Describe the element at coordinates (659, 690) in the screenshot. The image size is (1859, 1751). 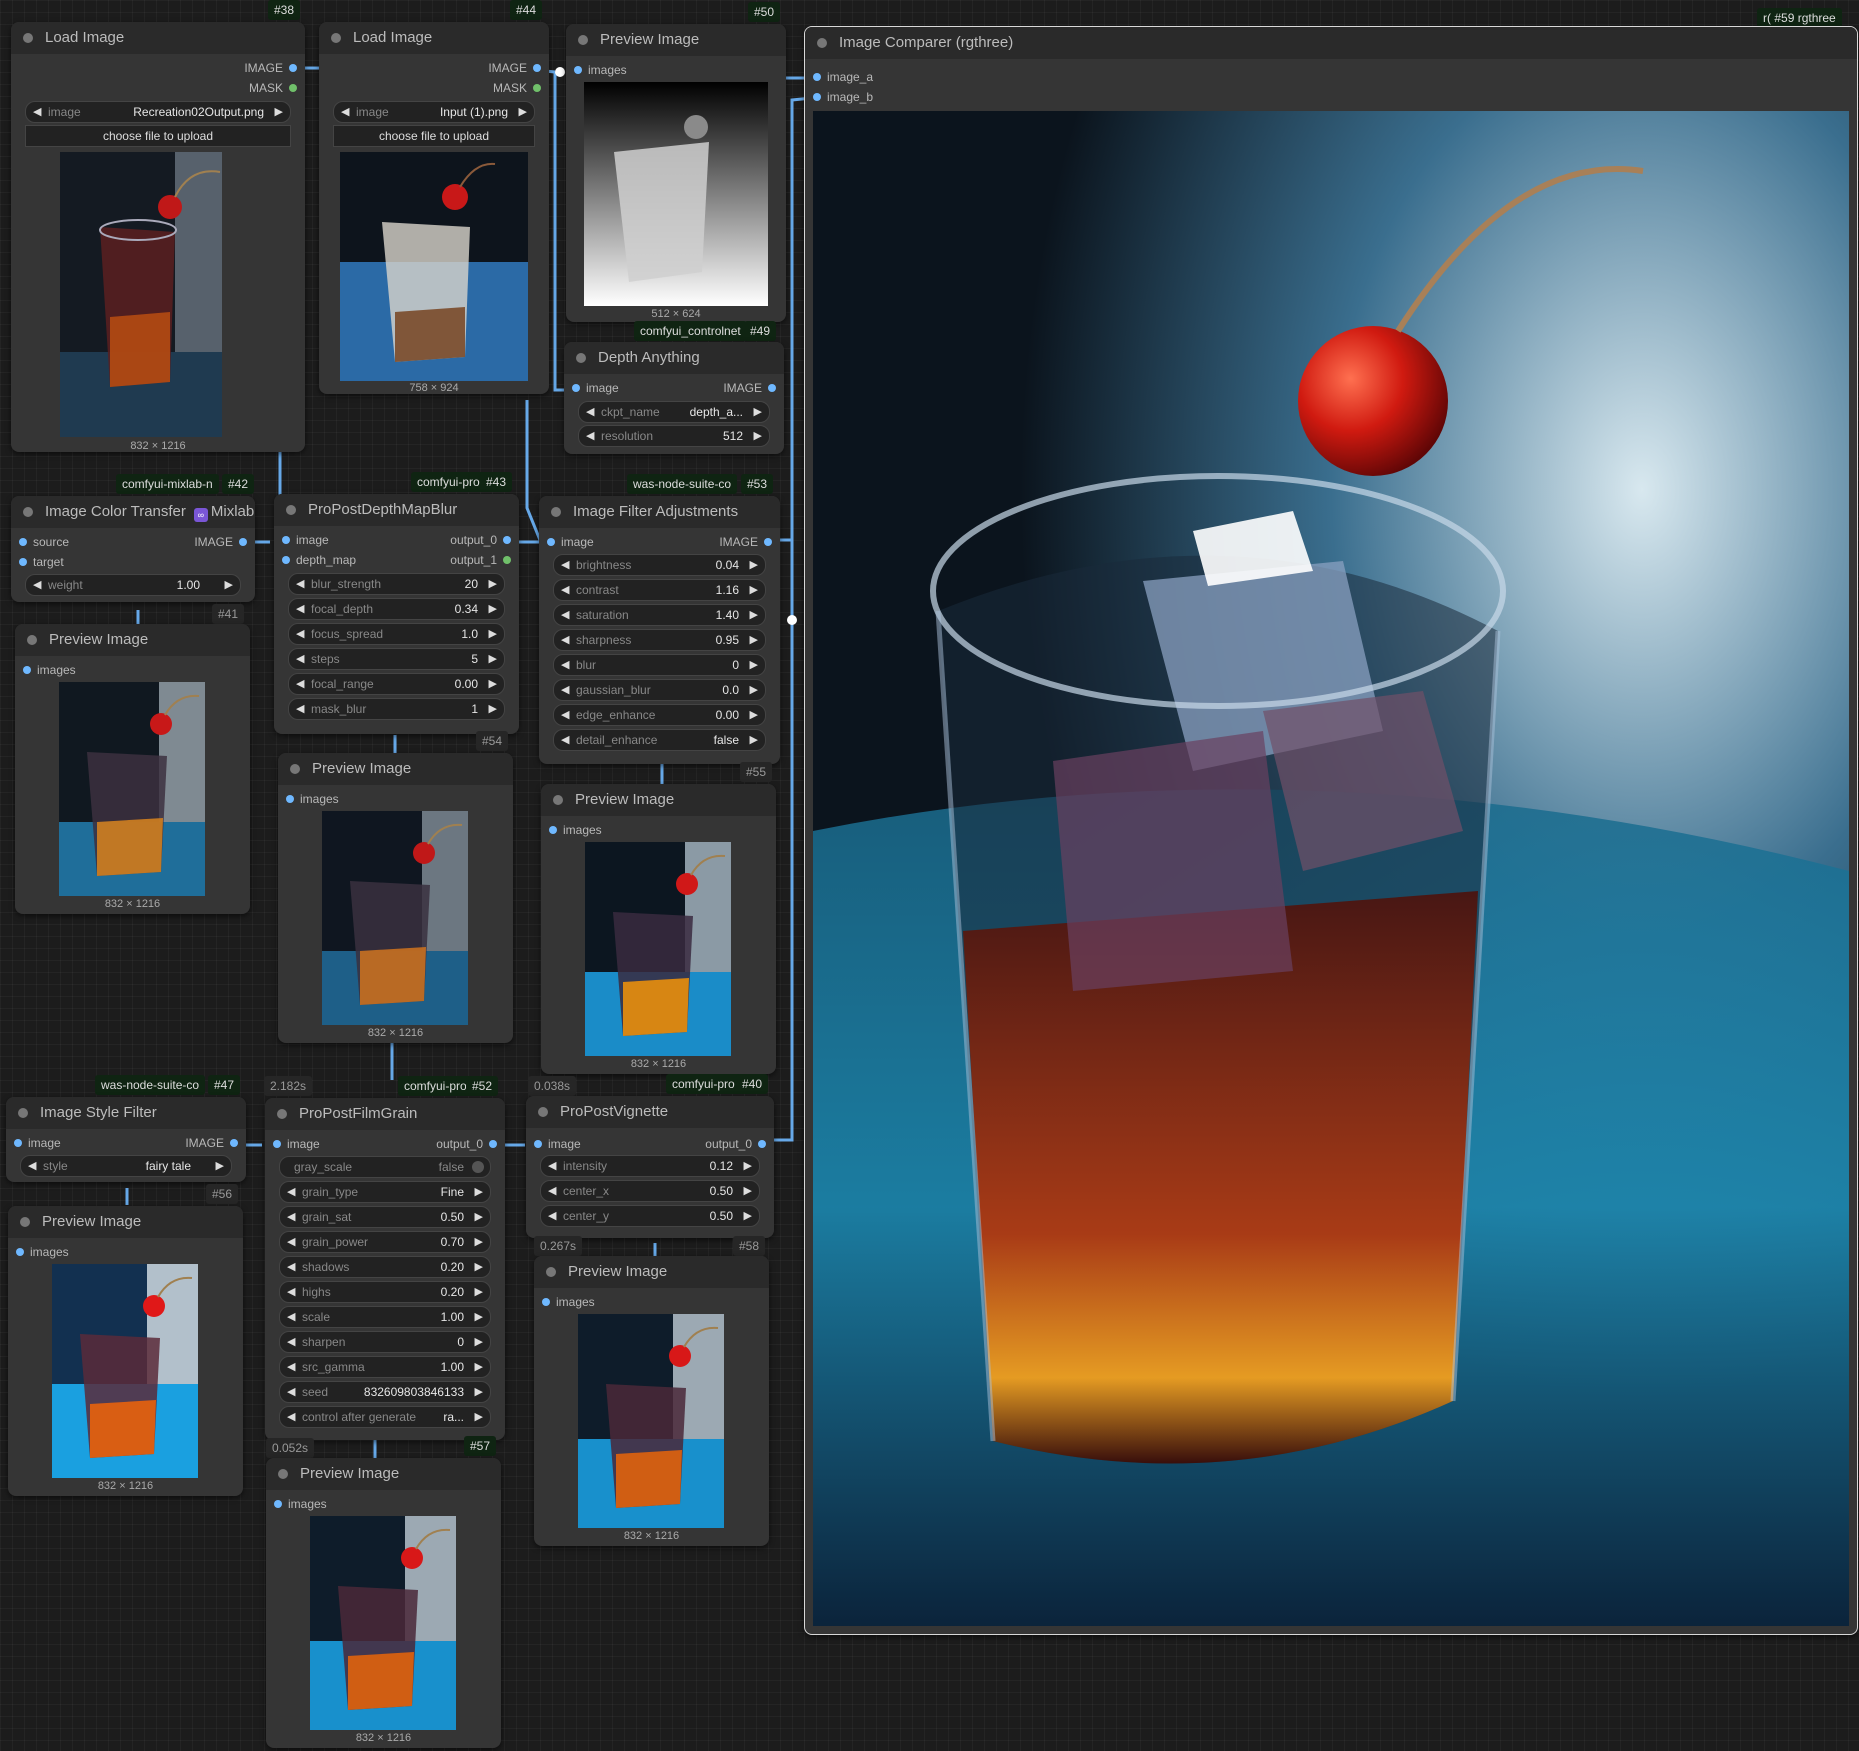
I see `gaussian-blur-widget: ◀ gaussian_blur 0.0 ▶` at that location.